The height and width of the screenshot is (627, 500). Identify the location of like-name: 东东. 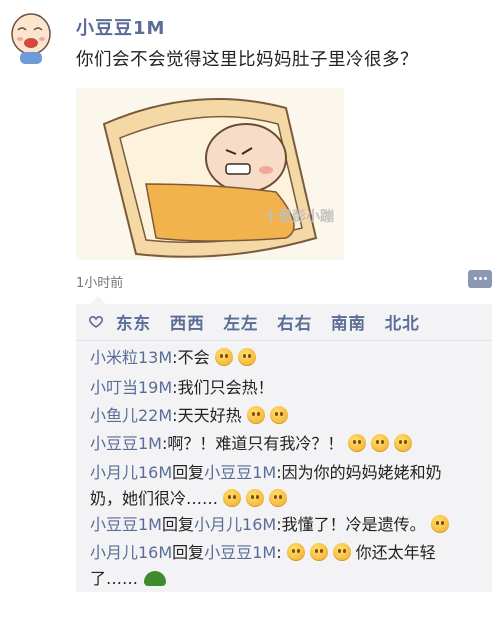
(133, 323).